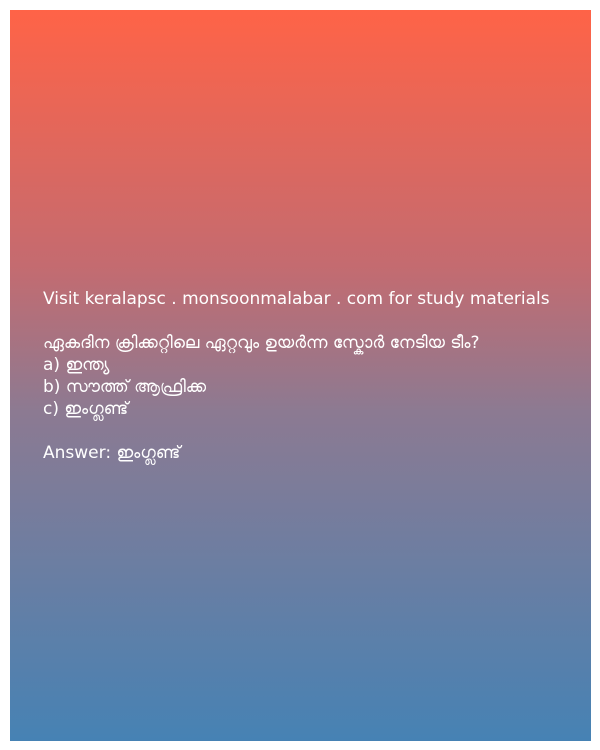 This screenshot has width=600, height=750. What do you see at coordinates (125, 387) in the screenshot?
I see `option-b: b) സൗത്ത് ആഫ്രിക്ക` at bounding box center [125, 387].